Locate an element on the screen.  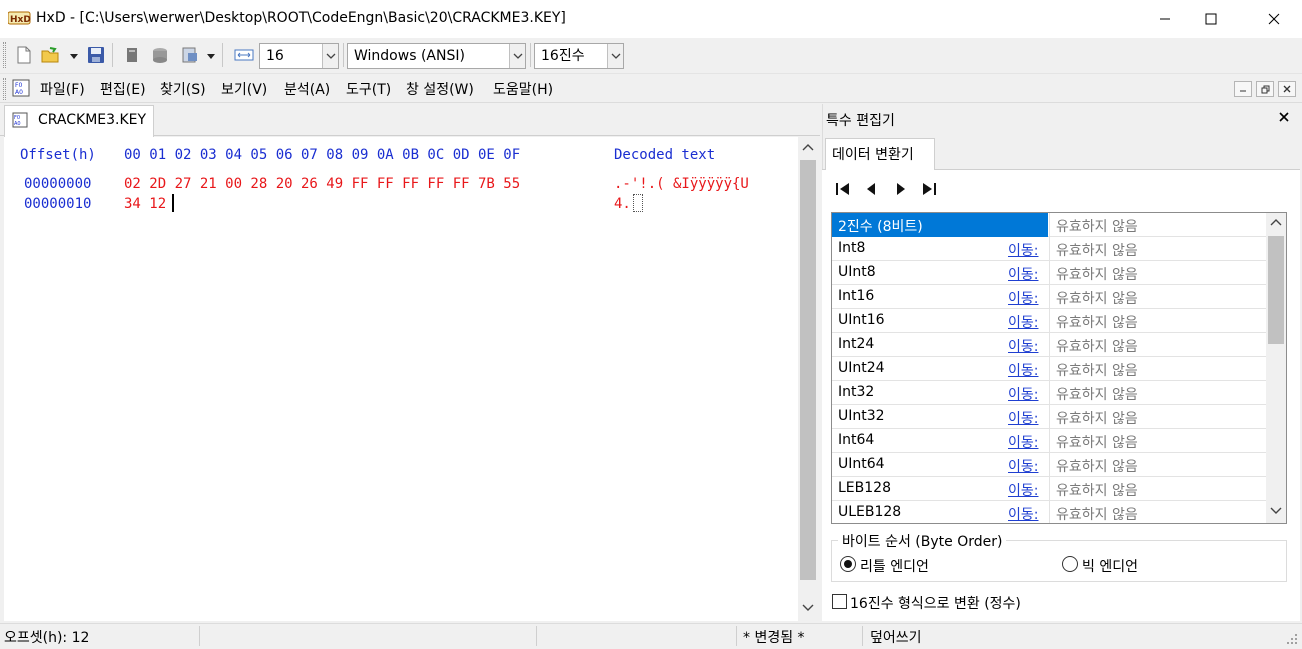
open-ram-icon is located at coordinates (160, 55).